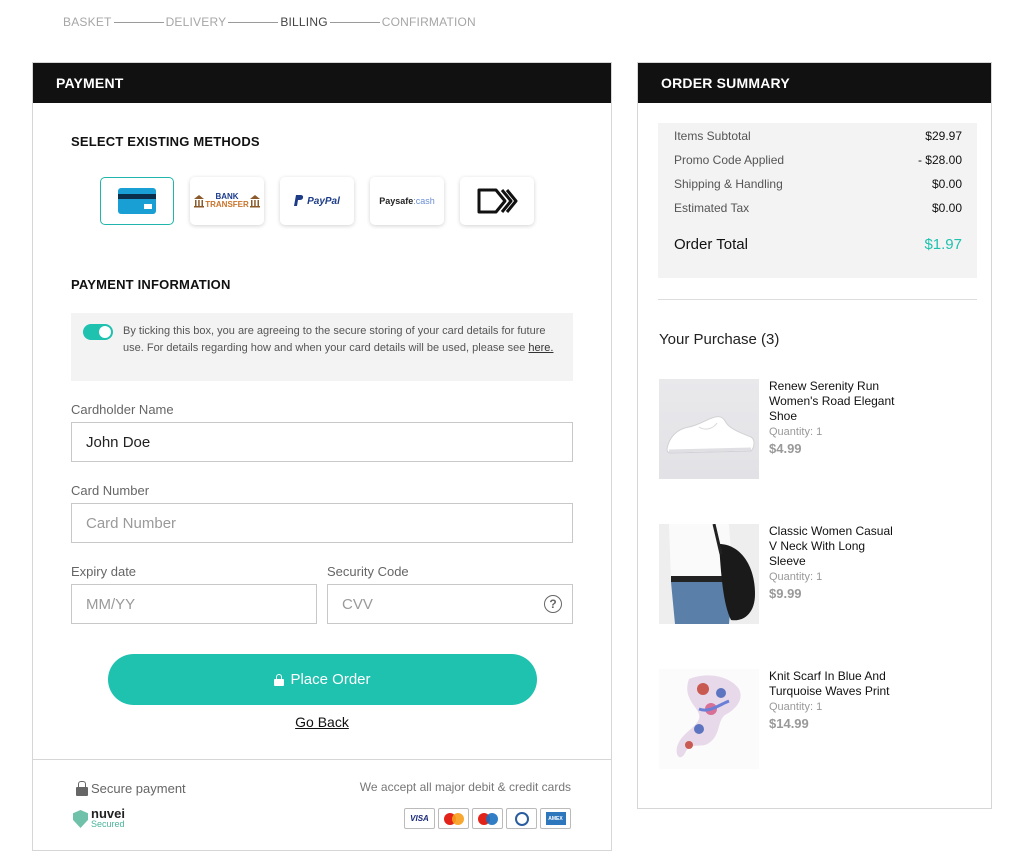 This screenshot has height=860, width=1022. What do you see at coordinates (785, 593) in the screenshot?
I see `item-price: $9.99` at bounding box center [785, 593].